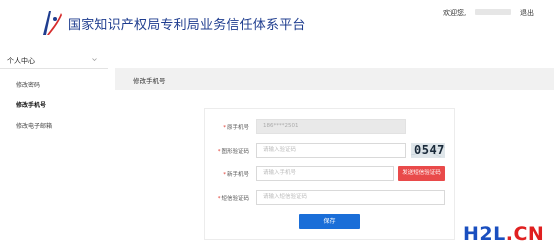 The width and height of the screenshot is (554, 250). I want to click on send-sms-code-button: 发送短信验证码, so click(421, 173).